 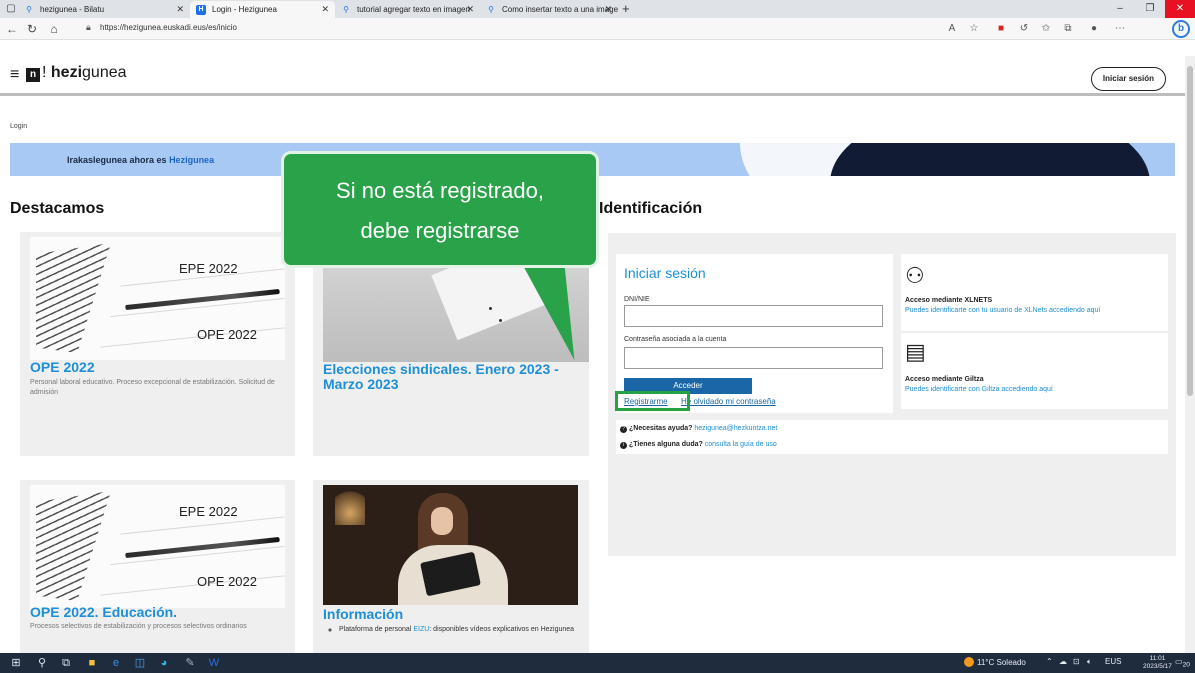 What do you see at coordinates (11, 9) in the screenshot?
I see `tab-actions-icon: ▢` at bounding box center [11, 9].